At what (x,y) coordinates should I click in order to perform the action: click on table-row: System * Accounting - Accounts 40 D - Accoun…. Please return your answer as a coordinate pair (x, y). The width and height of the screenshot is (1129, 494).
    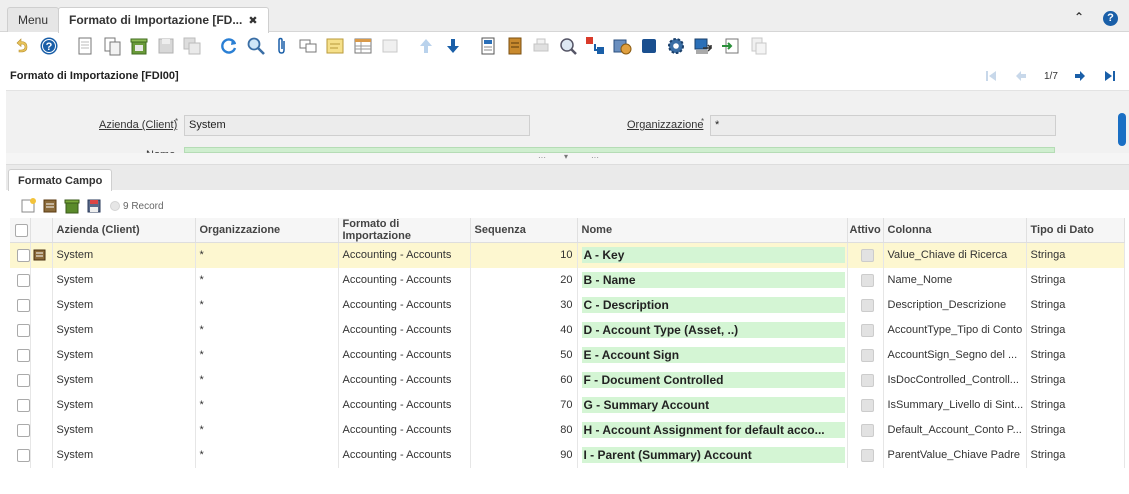
    Looking at the image, I should click on (567, 330).